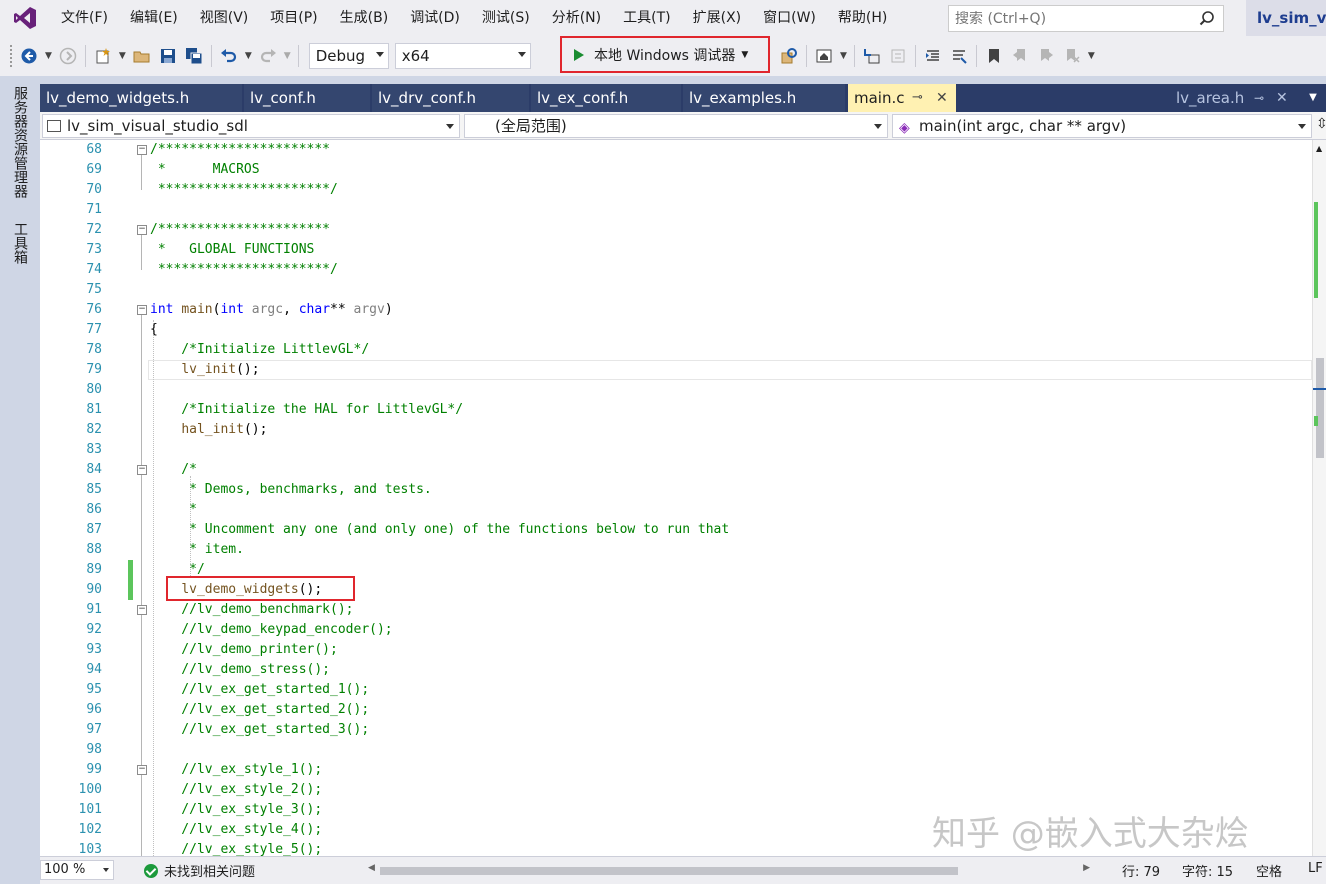 The image size is (1326, 884). I want to click on code-line: 85 * Demos, benchmarks, and tests., so click(676, 490).